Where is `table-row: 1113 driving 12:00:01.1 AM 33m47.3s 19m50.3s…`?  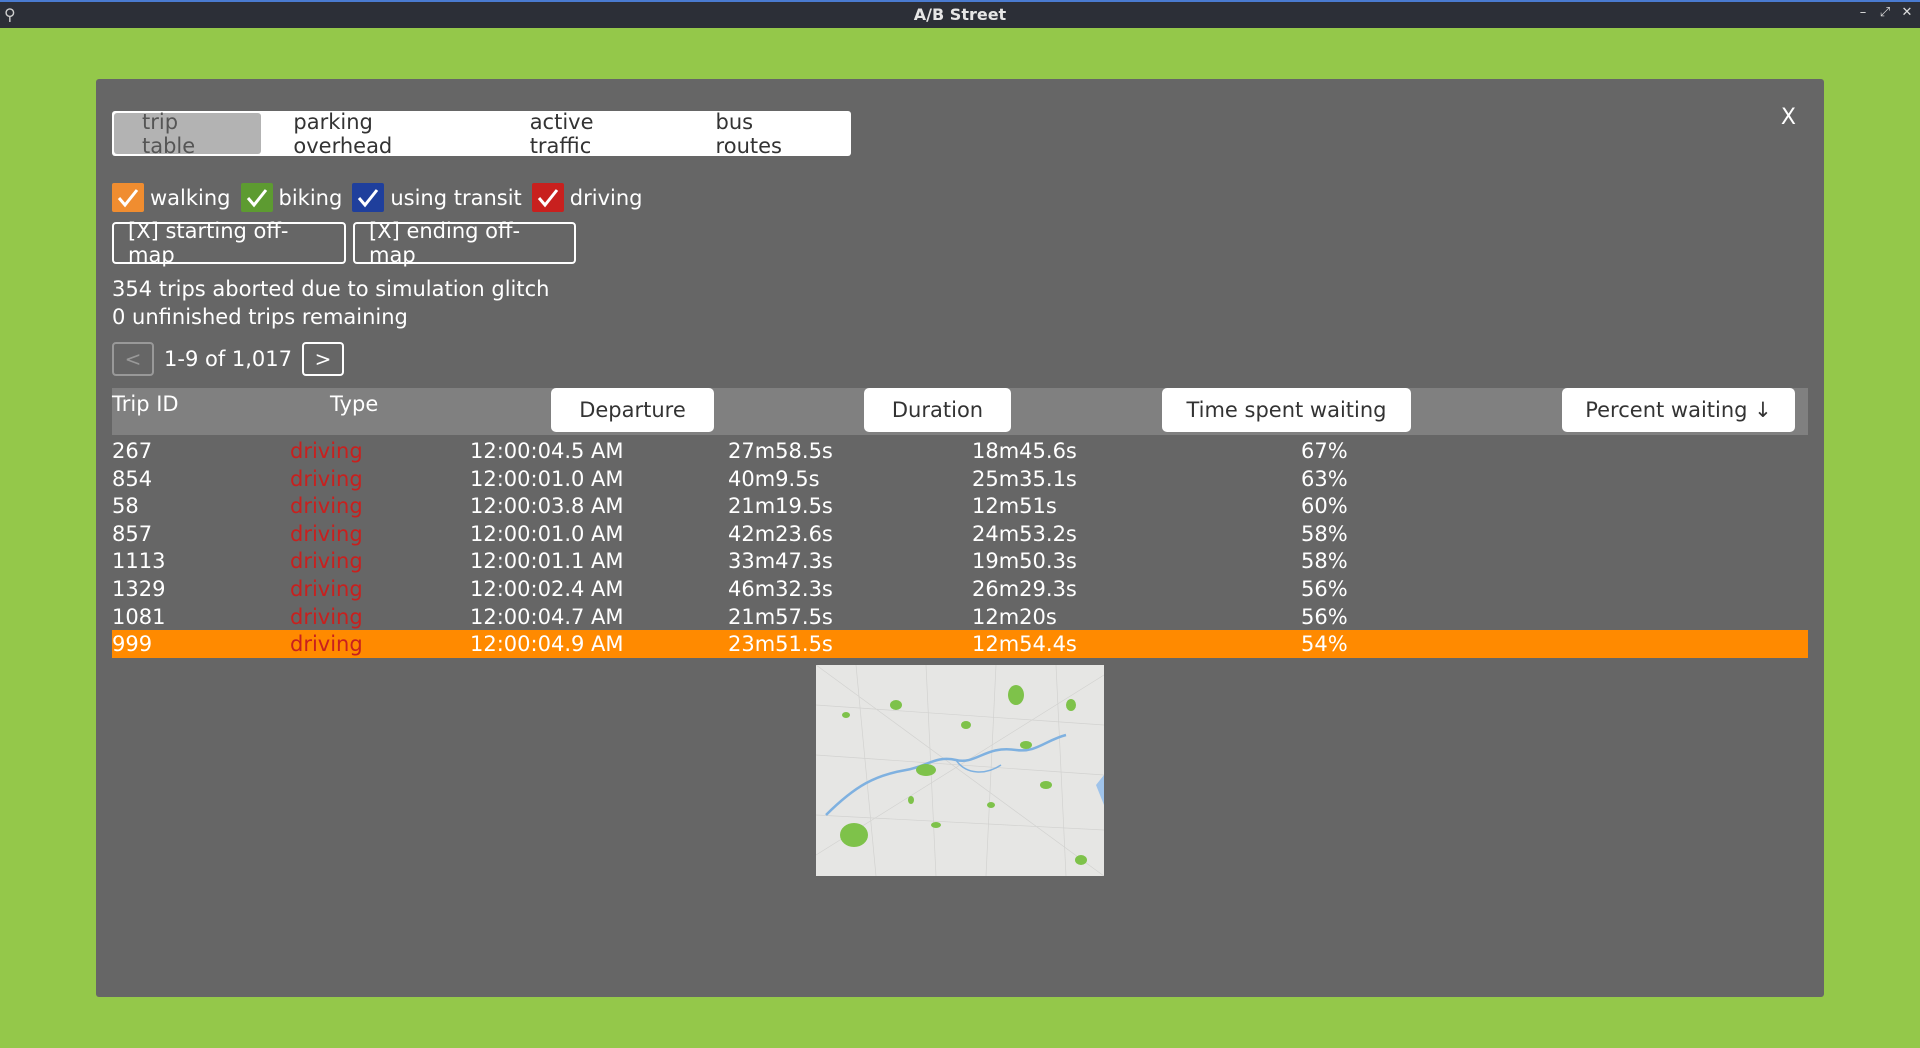 table-row: 1113 driving 12:00:01.1 AM 33m47.3s 19m50.3s… is located at coordinates (960, 561).